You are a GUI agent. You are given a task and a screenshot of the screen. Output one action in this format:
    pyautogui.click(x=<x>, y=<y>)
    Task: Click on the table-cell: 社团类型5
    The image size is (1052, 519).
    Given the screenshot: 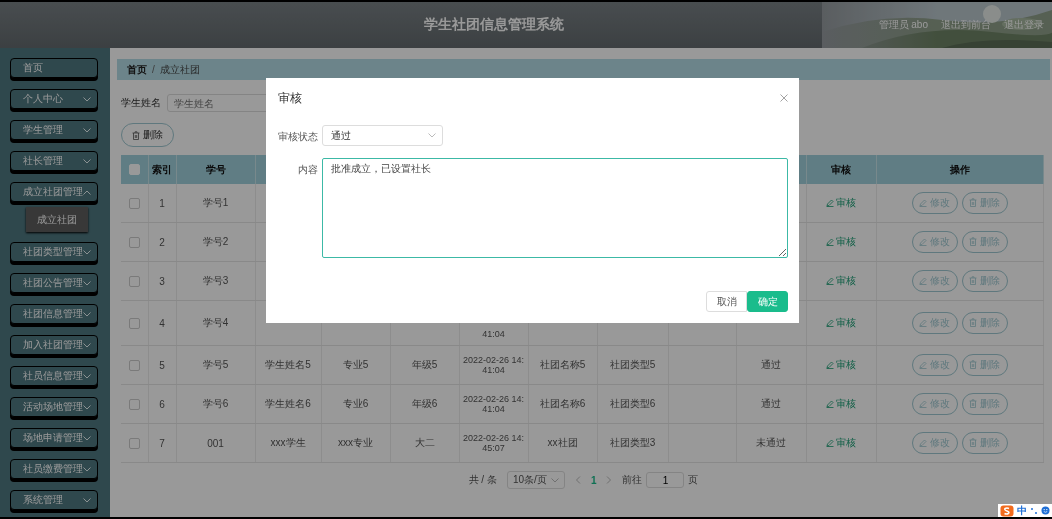 What is the action you would take?
    pyautogui.click(x=632, y=364)
    